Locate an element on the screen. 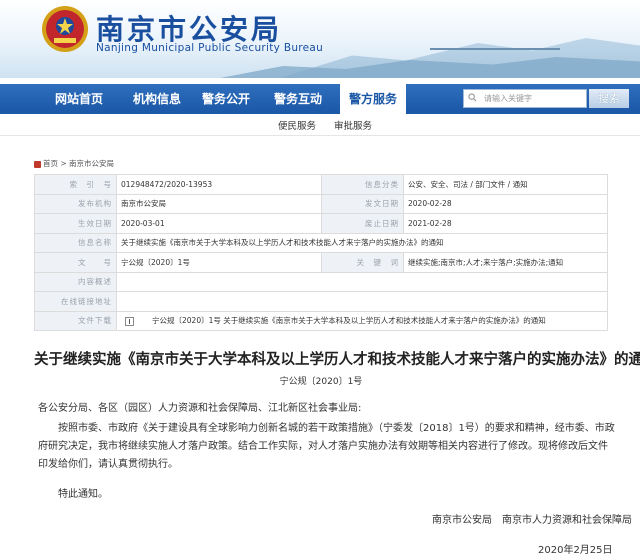 This screenshot has width=640, height=560. nav-police-service: 警方服务 is located at coordinates (373, 97).